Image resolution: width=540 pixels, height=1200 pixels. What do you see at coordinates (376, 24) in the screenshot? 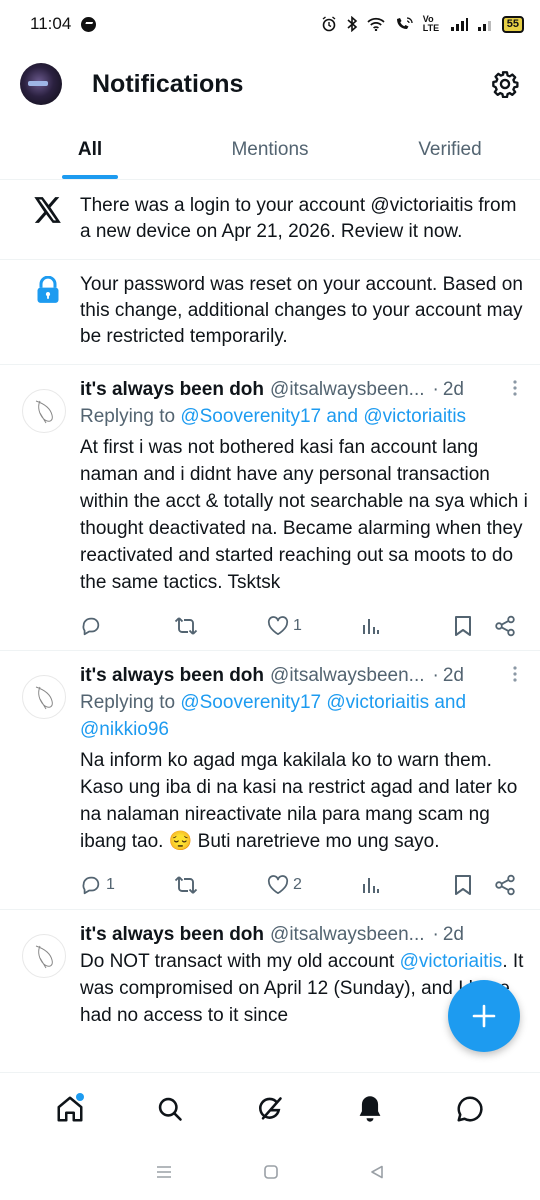
I see `wifi-icon` at bounding box center [376, 24].